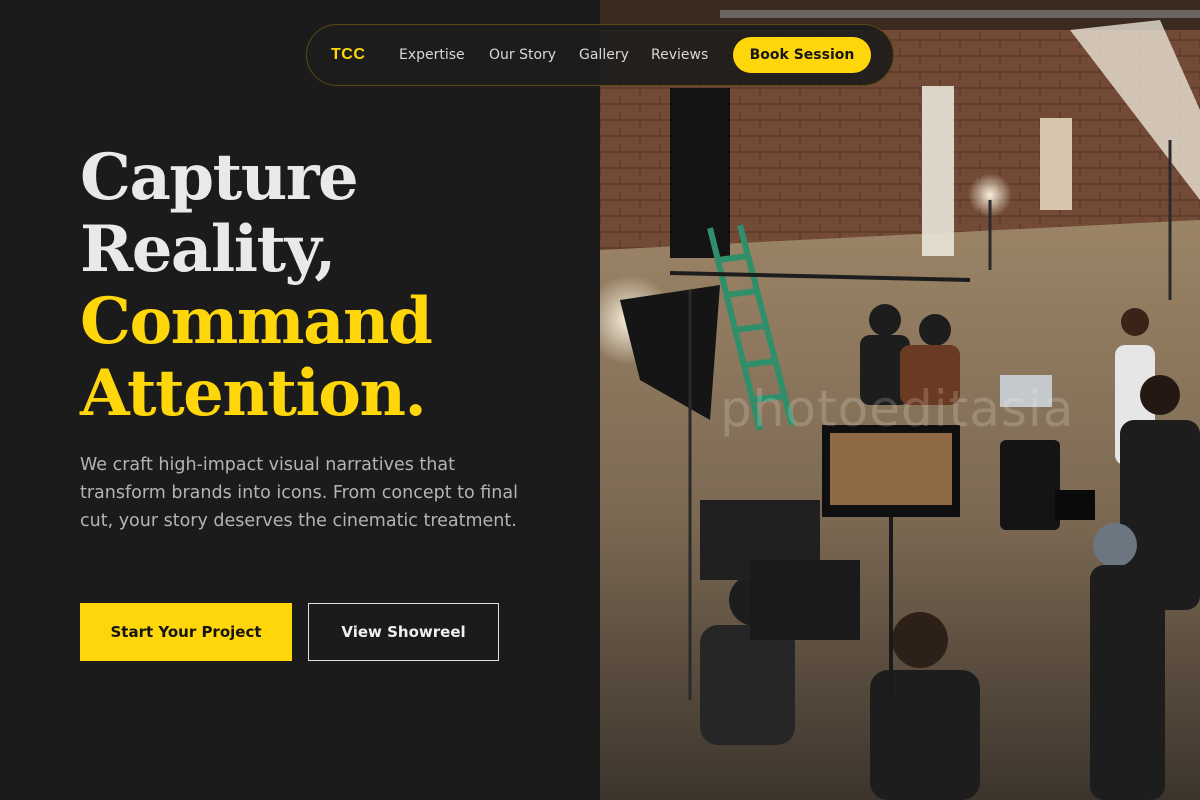 Image resolution: width=1200 pixels, height=800 pixels. What do you see at coordinates (219, 177) in the screenshot?
I see `headline-line-1: Capture` at bounding box center [219, 177].